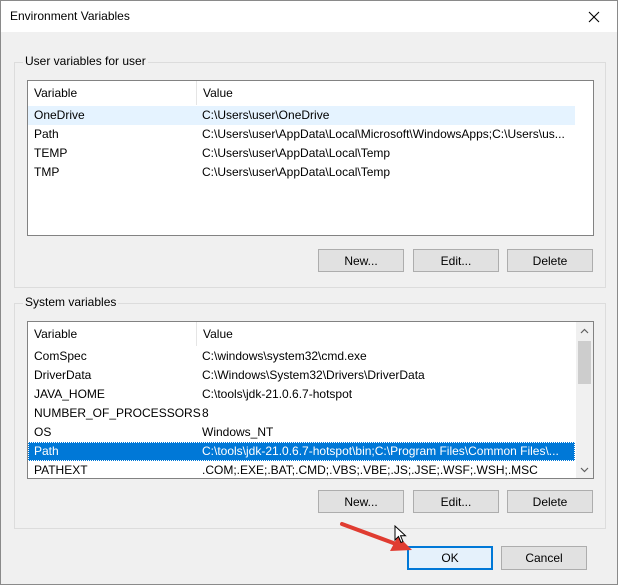 This screenshot has width=618, height=585. I want to click on close-icon, so click(594, 16).